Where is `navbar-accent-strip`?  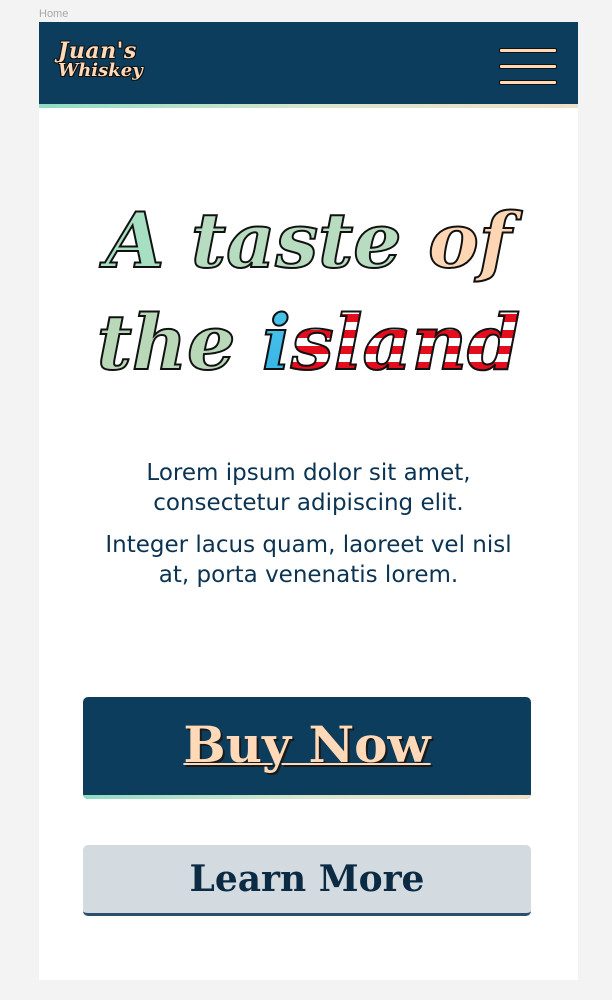
navbar-accent-strip is located at coordinates (308, 106).